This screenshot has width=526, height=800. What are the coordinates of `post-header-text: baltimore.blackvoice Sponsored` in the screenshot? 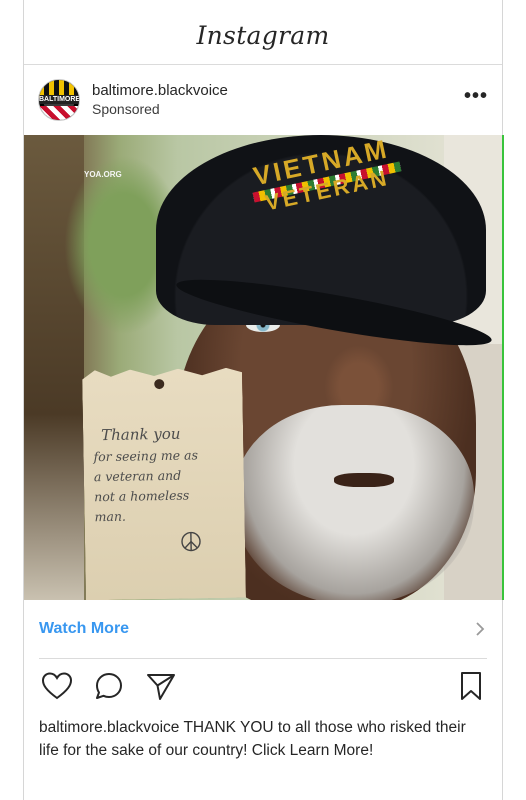 It's located at (160, 100).